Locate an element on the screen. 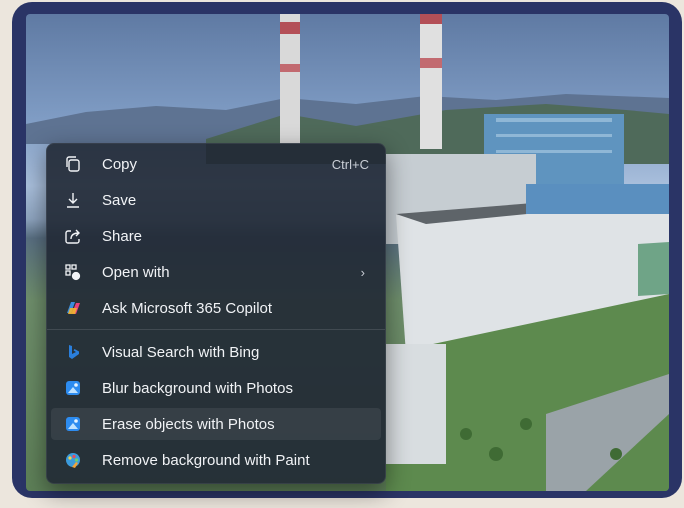 The height and width of the screenshot is (508, 684). menu-item-blur-background: Blur background with Photos is located at coordinates (216, 388).